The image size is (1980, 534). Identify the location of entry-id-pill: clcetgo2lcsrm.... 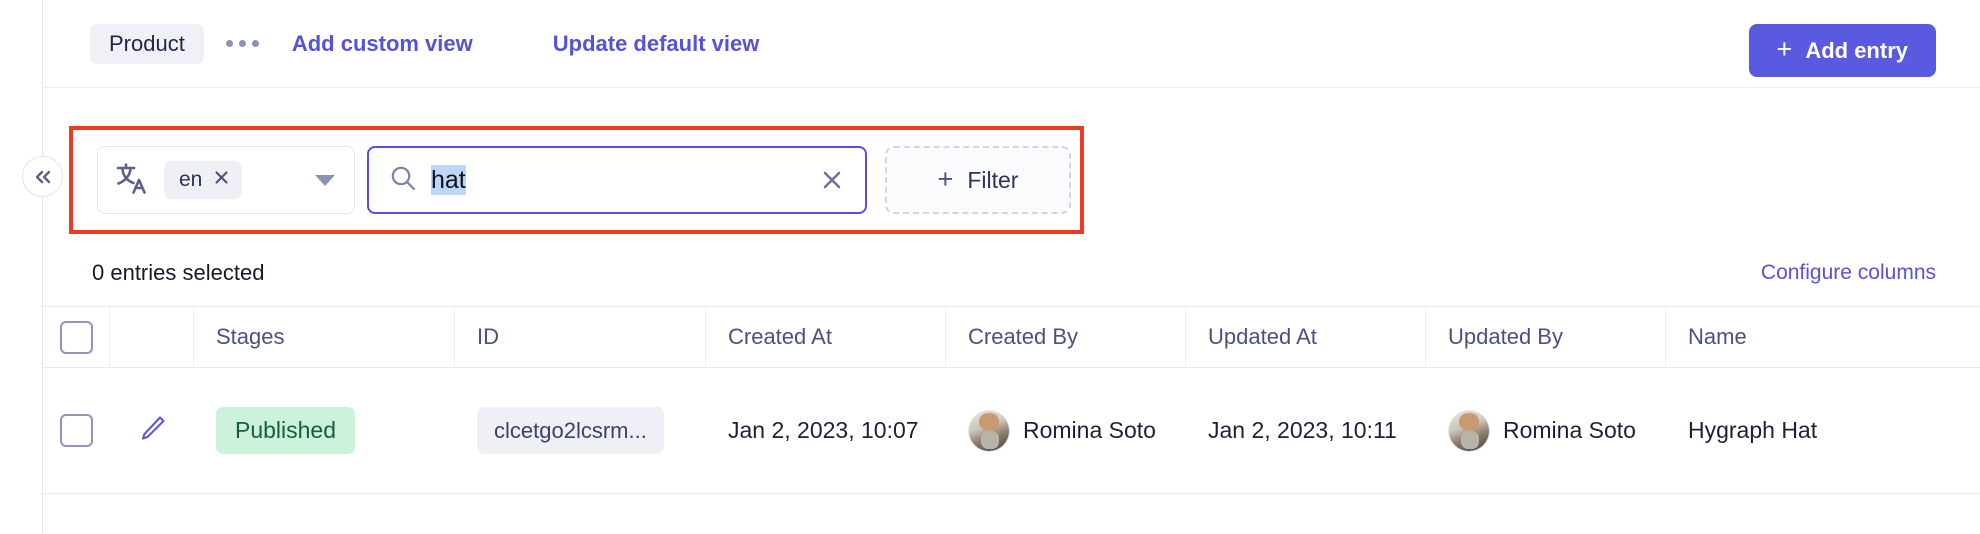
(570, 430).